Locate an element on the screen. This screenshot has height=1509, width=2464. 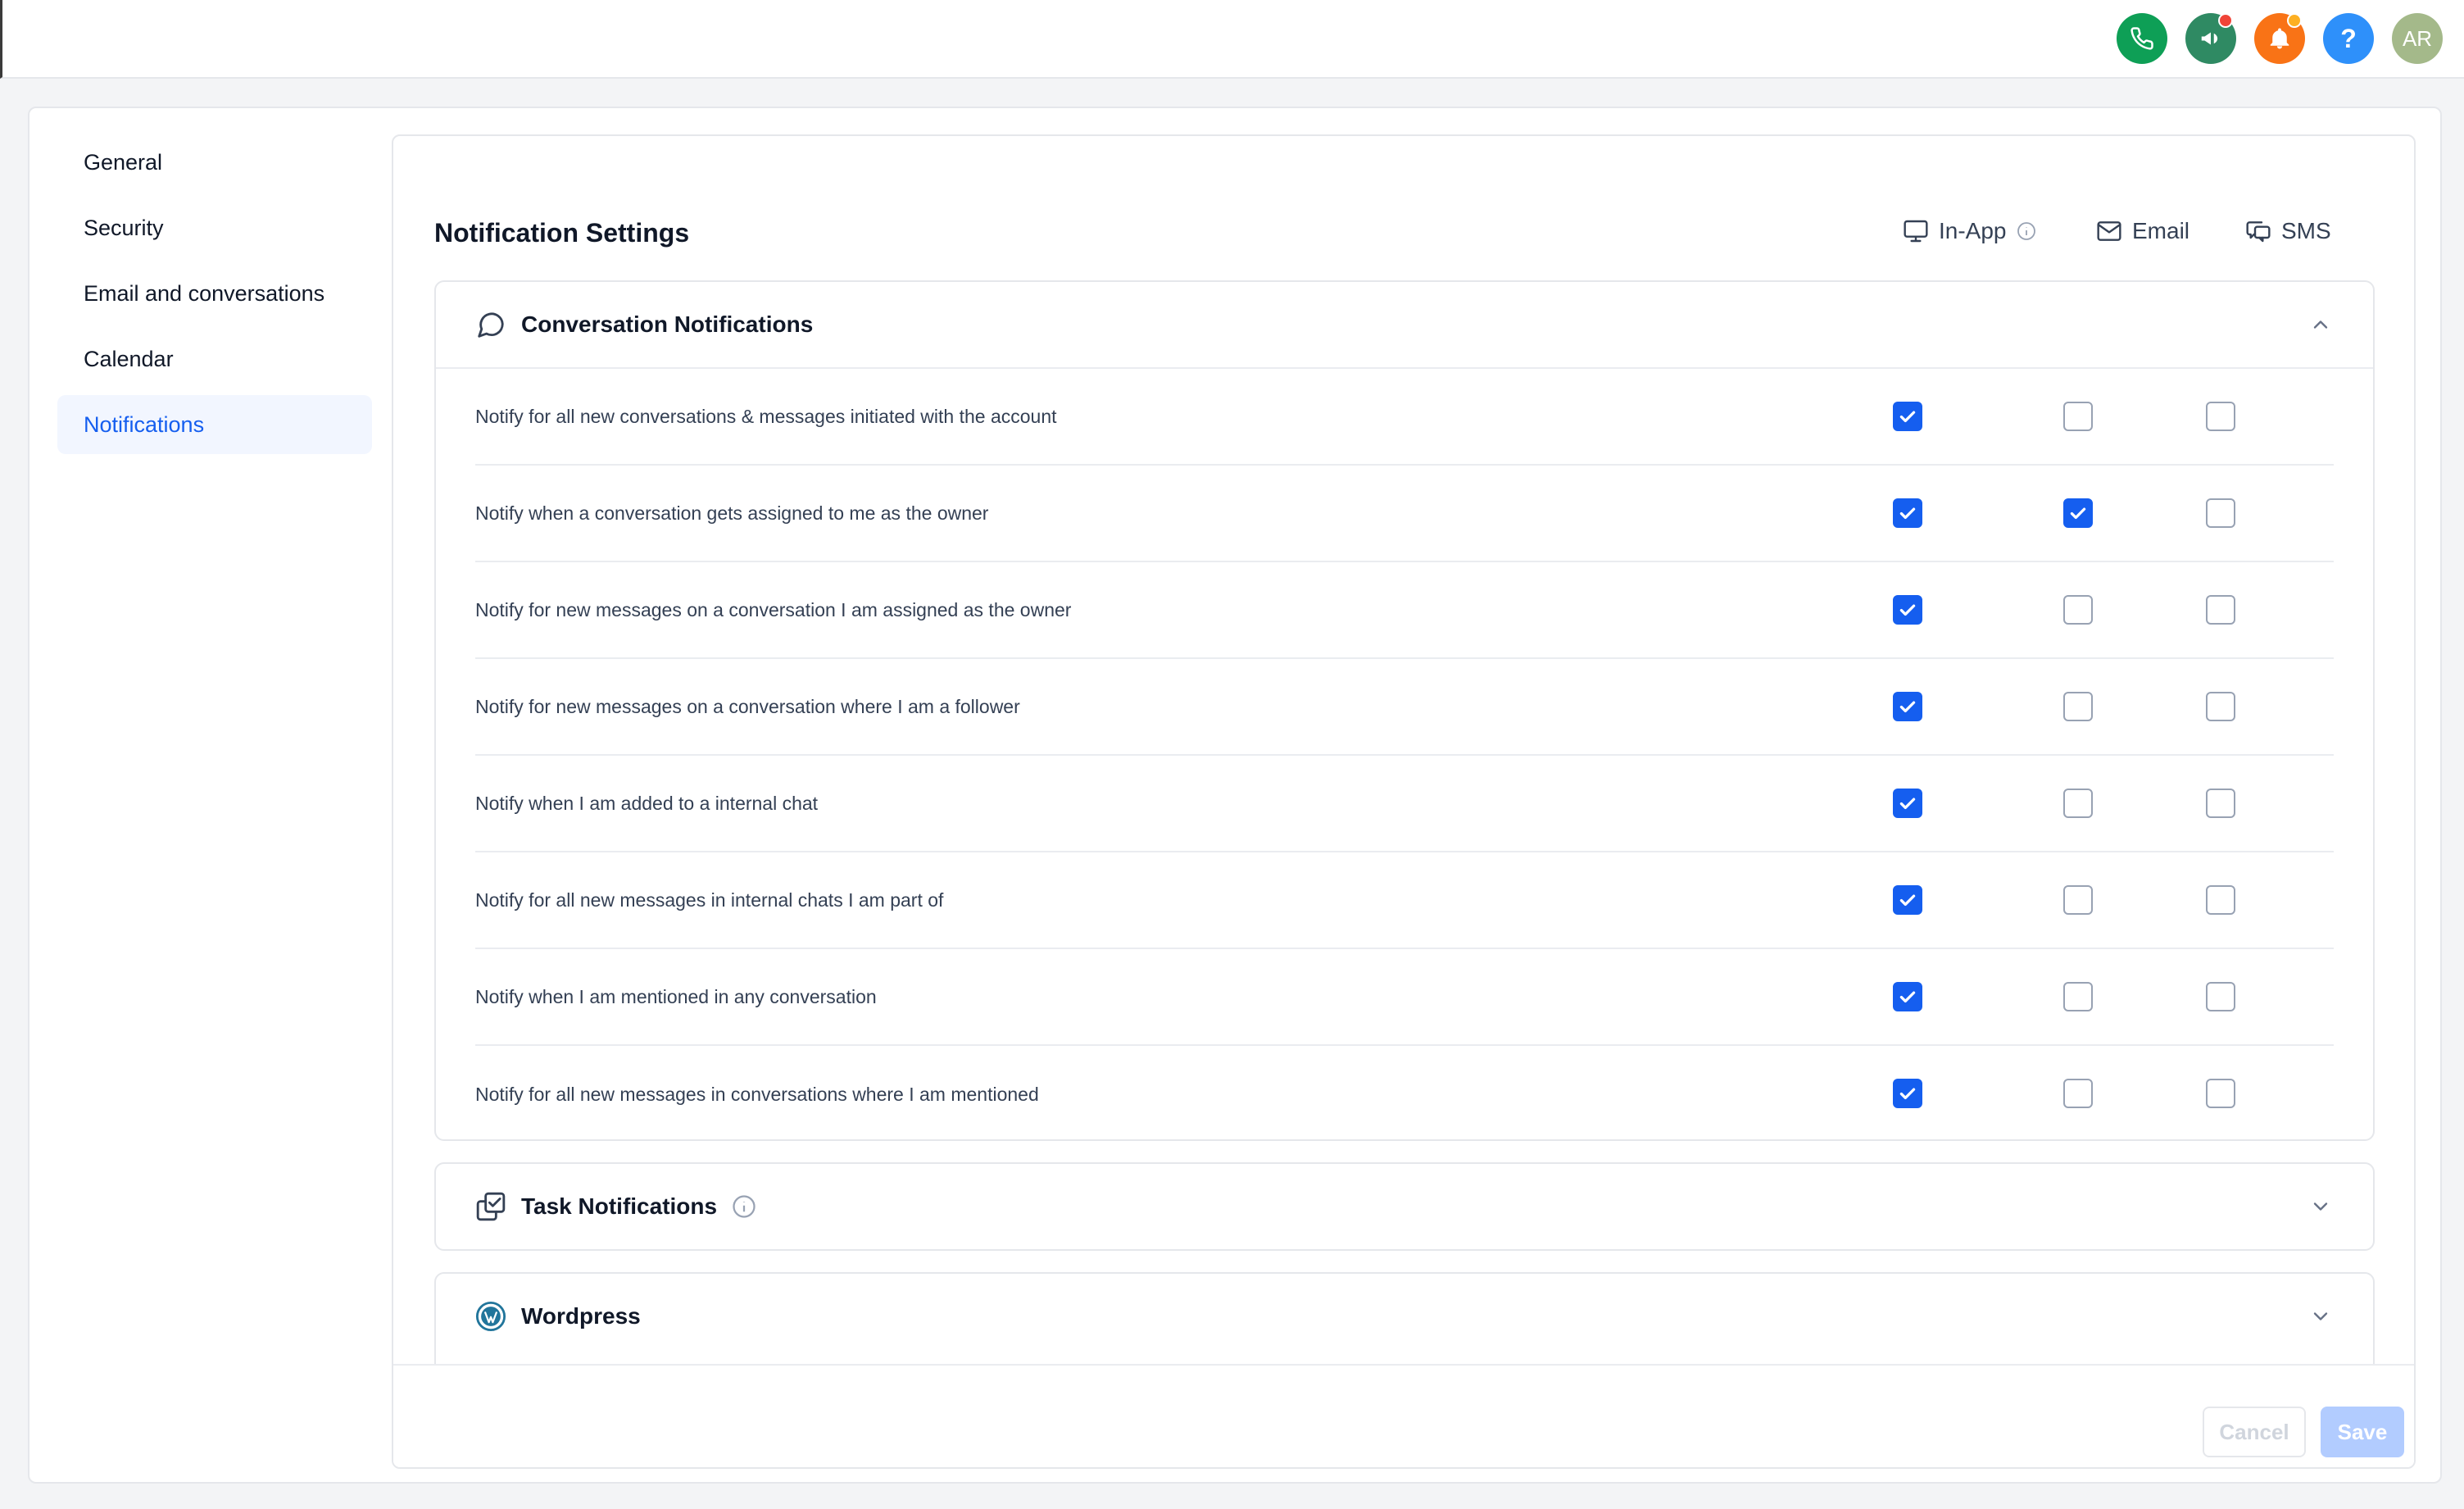
wordpress-icon is located at coordinates (490, 1316).